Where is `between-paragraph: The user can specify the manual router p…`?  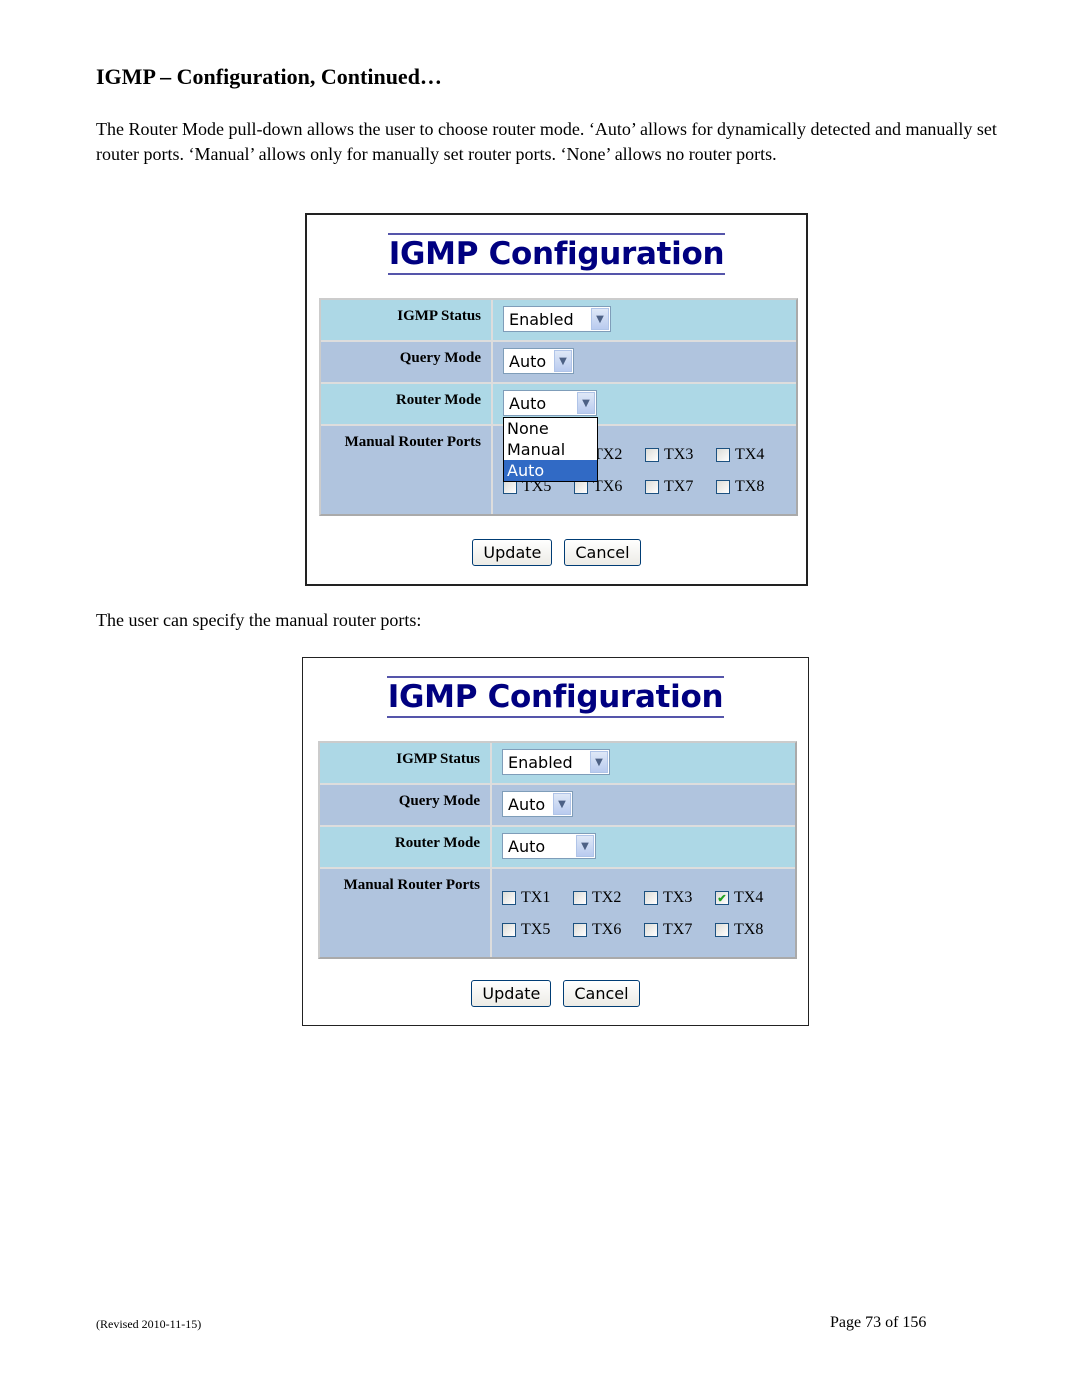
between-paragraph: The user can specify the manual router p… is located at coordinates (259, 620).